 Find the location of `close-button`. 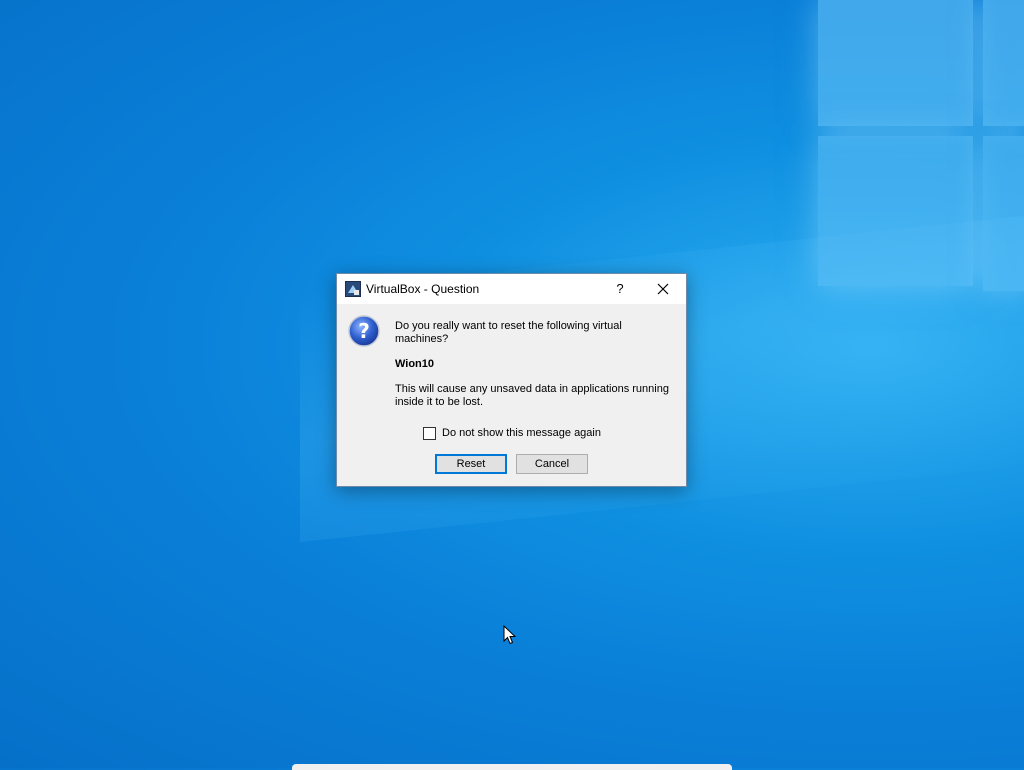

close-button is located at coordinates (663, 289).